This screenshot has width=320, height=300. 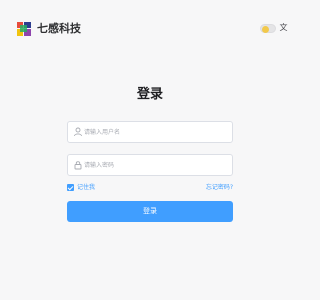 What do you see at coordinates (78, 132) in the screenshot?
I see `user-icon` at bounding box center [78, 132].